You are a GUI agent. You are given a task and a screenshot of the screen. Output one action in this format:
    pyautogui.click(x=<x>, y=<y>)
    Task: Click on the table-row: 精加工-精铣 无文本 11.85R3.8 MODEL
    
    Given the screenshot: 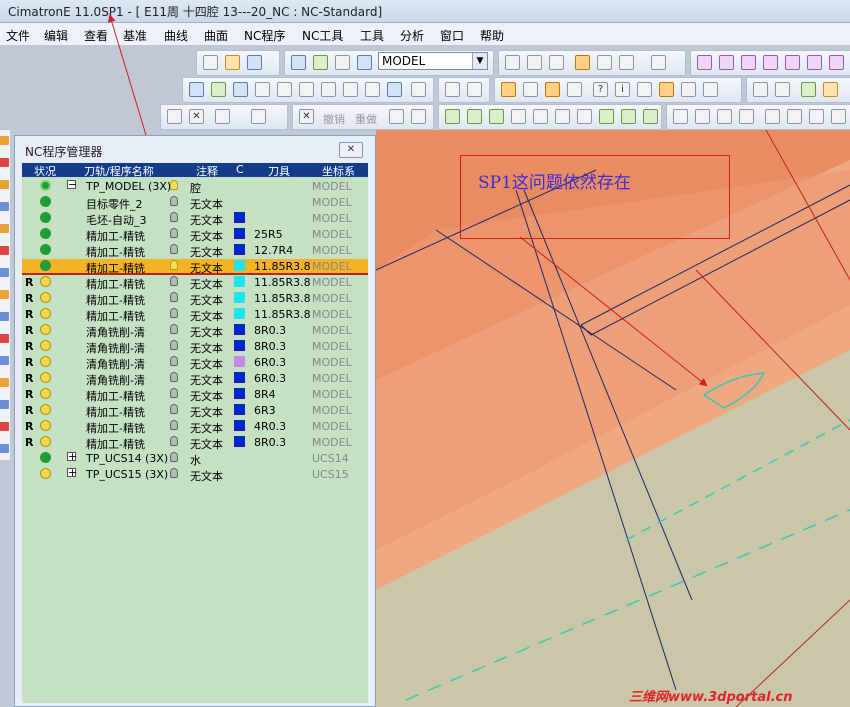 What is the action you would take?
    pyautogui.click(x=195, y=267)
    